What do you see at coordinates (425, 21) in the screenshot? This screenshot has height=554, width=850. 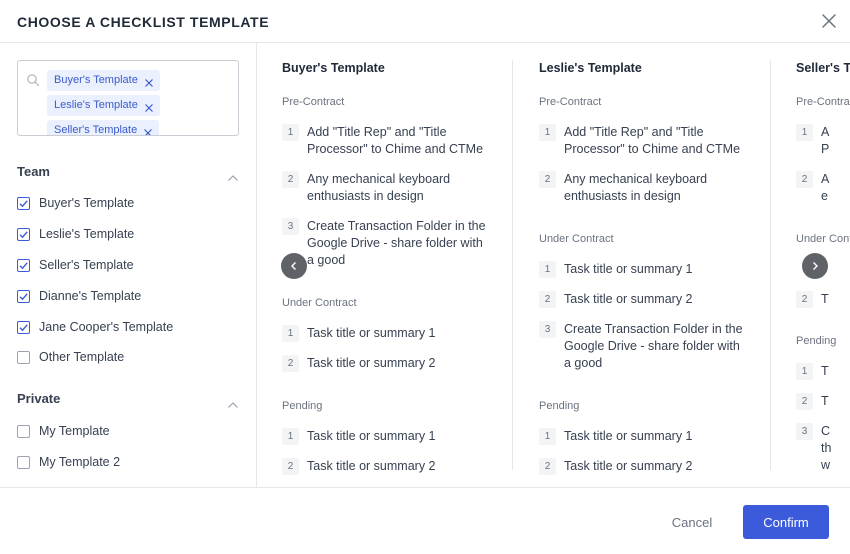 I see `modal-header: CHOOSE A CHECKLIST TEMPLATE` at bounding box center [425, 21].